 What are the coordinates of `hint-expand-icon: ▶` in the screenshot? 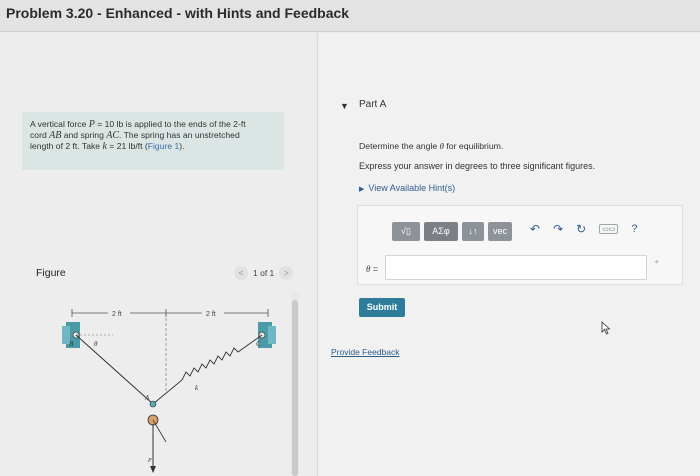 It's located at (362, 189).